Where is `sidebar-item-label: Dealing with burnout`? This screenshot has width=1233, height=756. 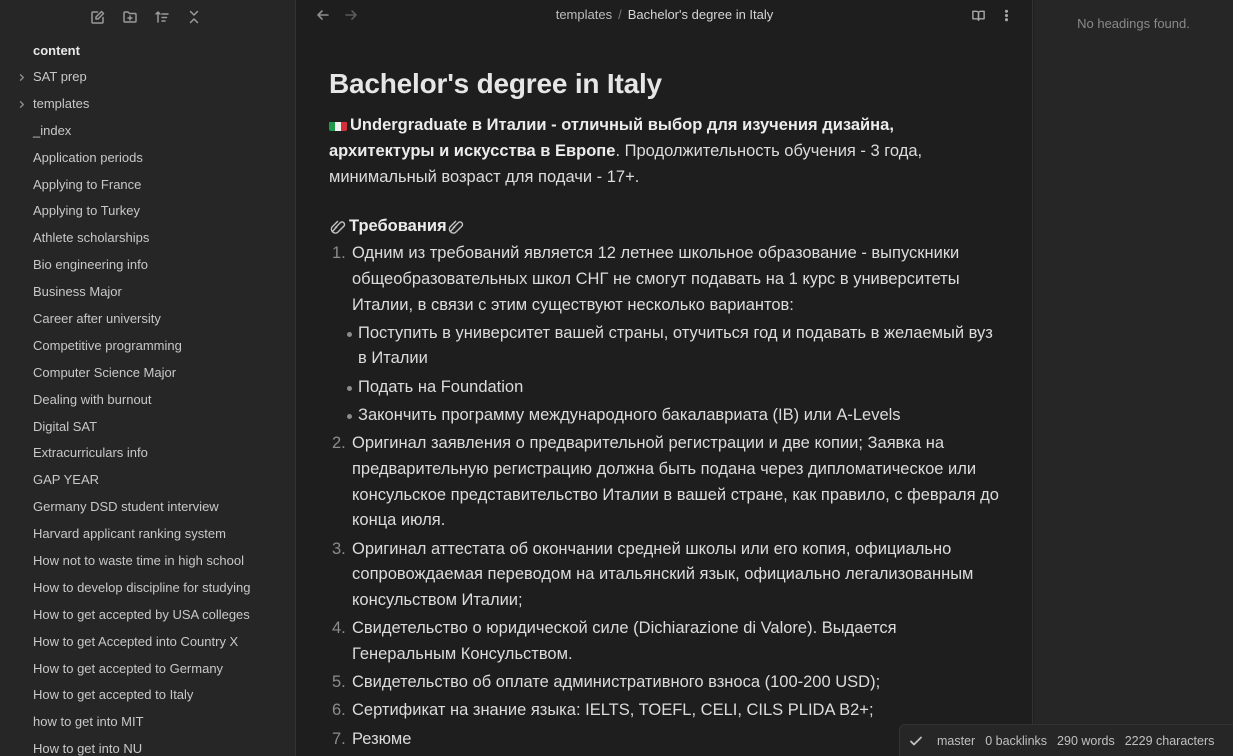
sidebar-item-label: Dealing with burnout is located at coordinates (92, 399).